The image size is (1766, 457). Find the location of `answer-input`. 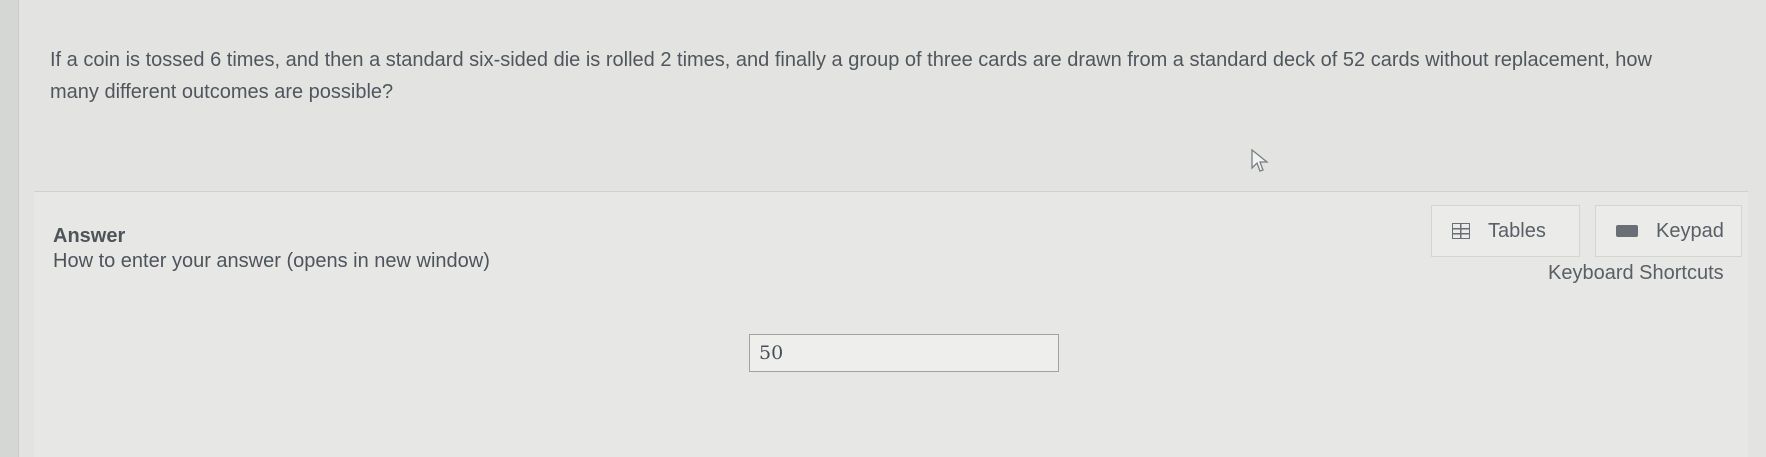

answer-input is located at coordinates (904, 353).